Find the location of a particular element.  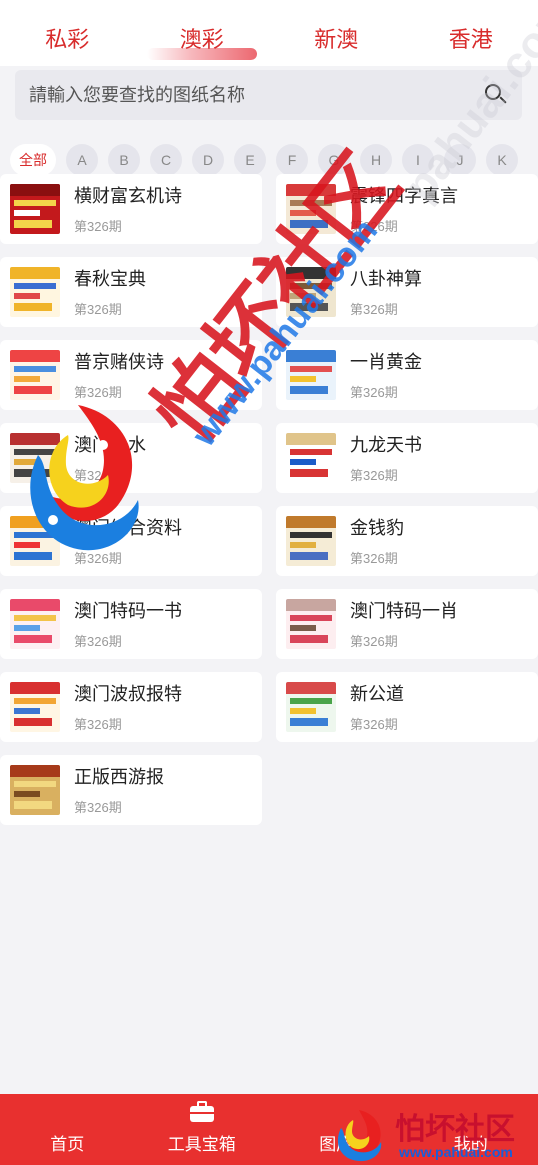

list-item: 一肖黄金第326期 is located at coordinates (407, 375).